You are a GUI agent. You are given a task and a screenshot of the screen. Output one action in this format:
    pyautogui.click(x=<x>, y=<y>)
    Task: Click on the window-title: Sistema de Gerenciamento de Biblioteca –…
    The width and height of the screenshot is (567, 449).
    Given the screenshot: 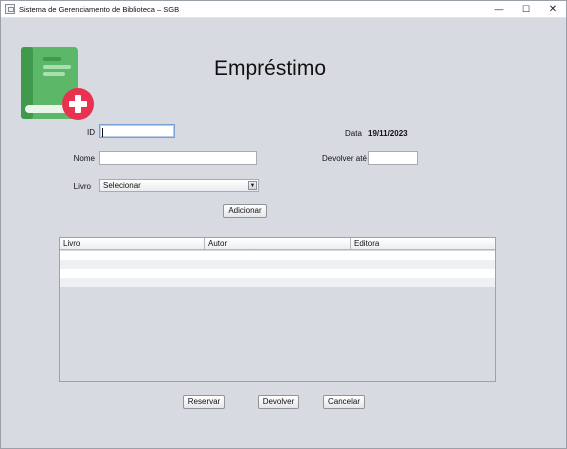 What is the action you would take?
    pyautogui.click(x=99, y=9)
    